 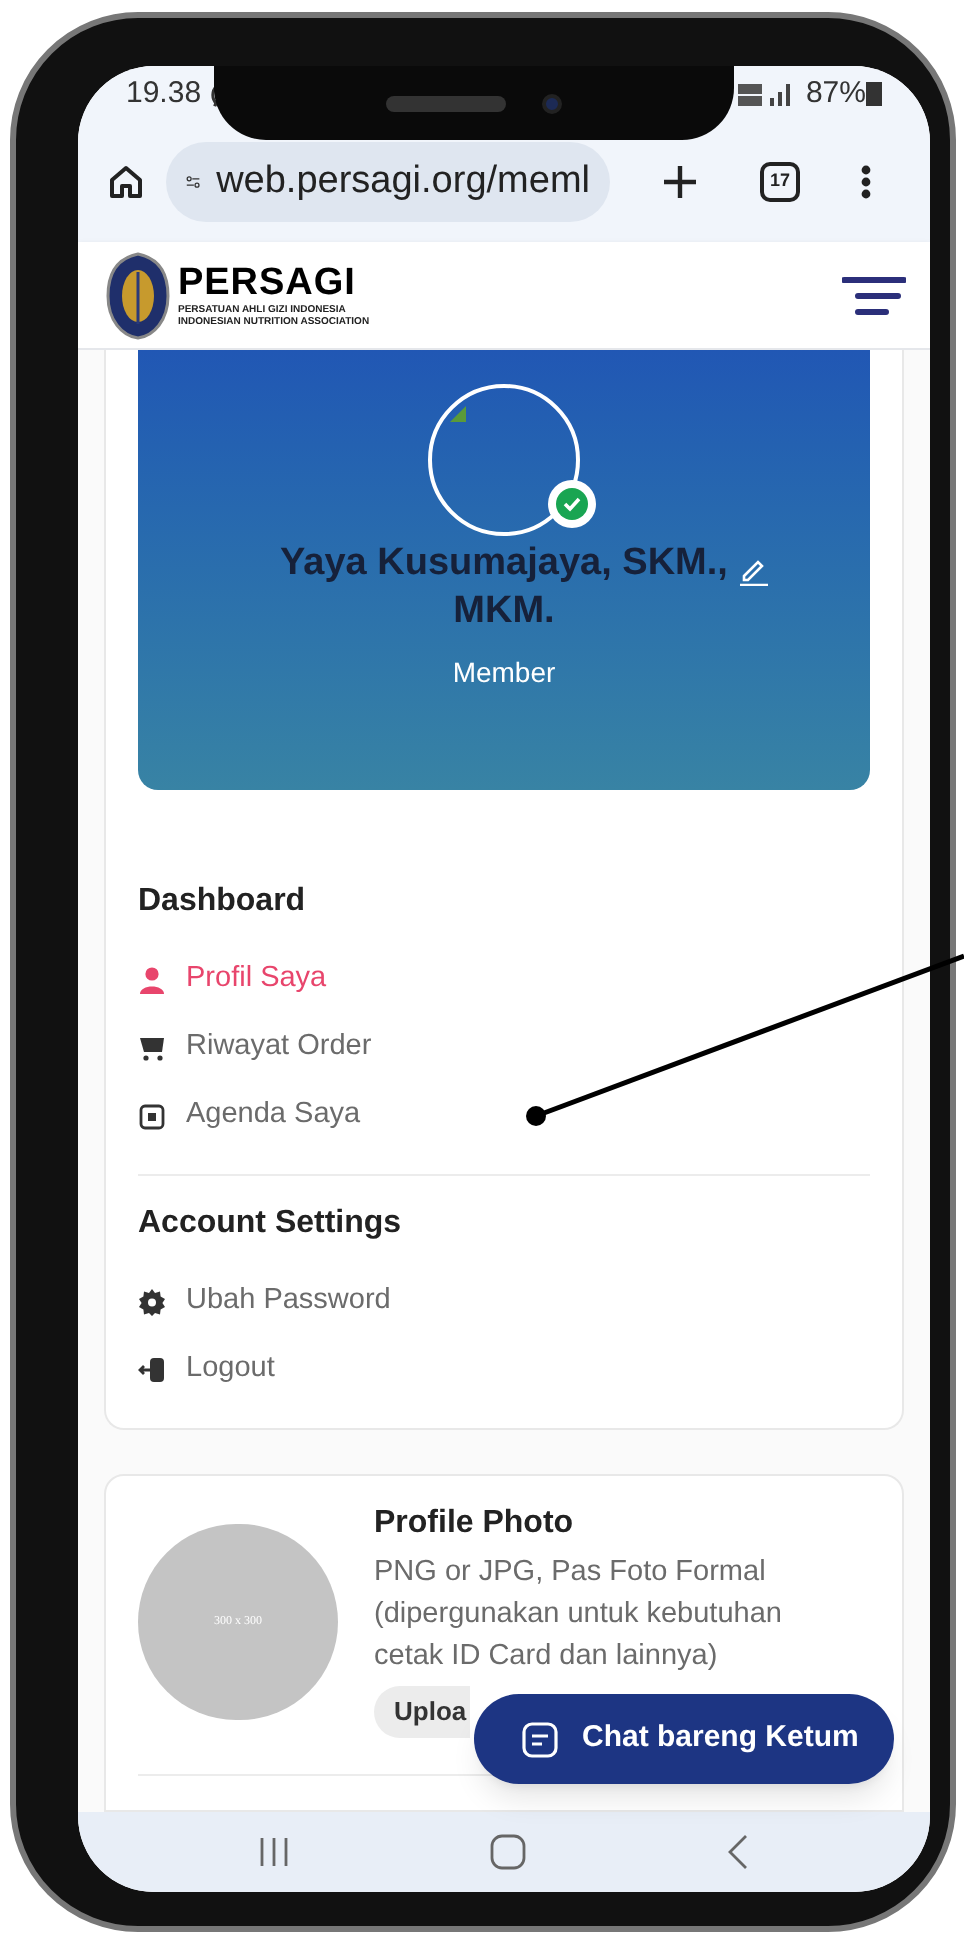 What do you see at coordinates (403, 181) in the screenshot?
I see `url-text: web.persagi.org/meml` at bounding box center [403, 181].